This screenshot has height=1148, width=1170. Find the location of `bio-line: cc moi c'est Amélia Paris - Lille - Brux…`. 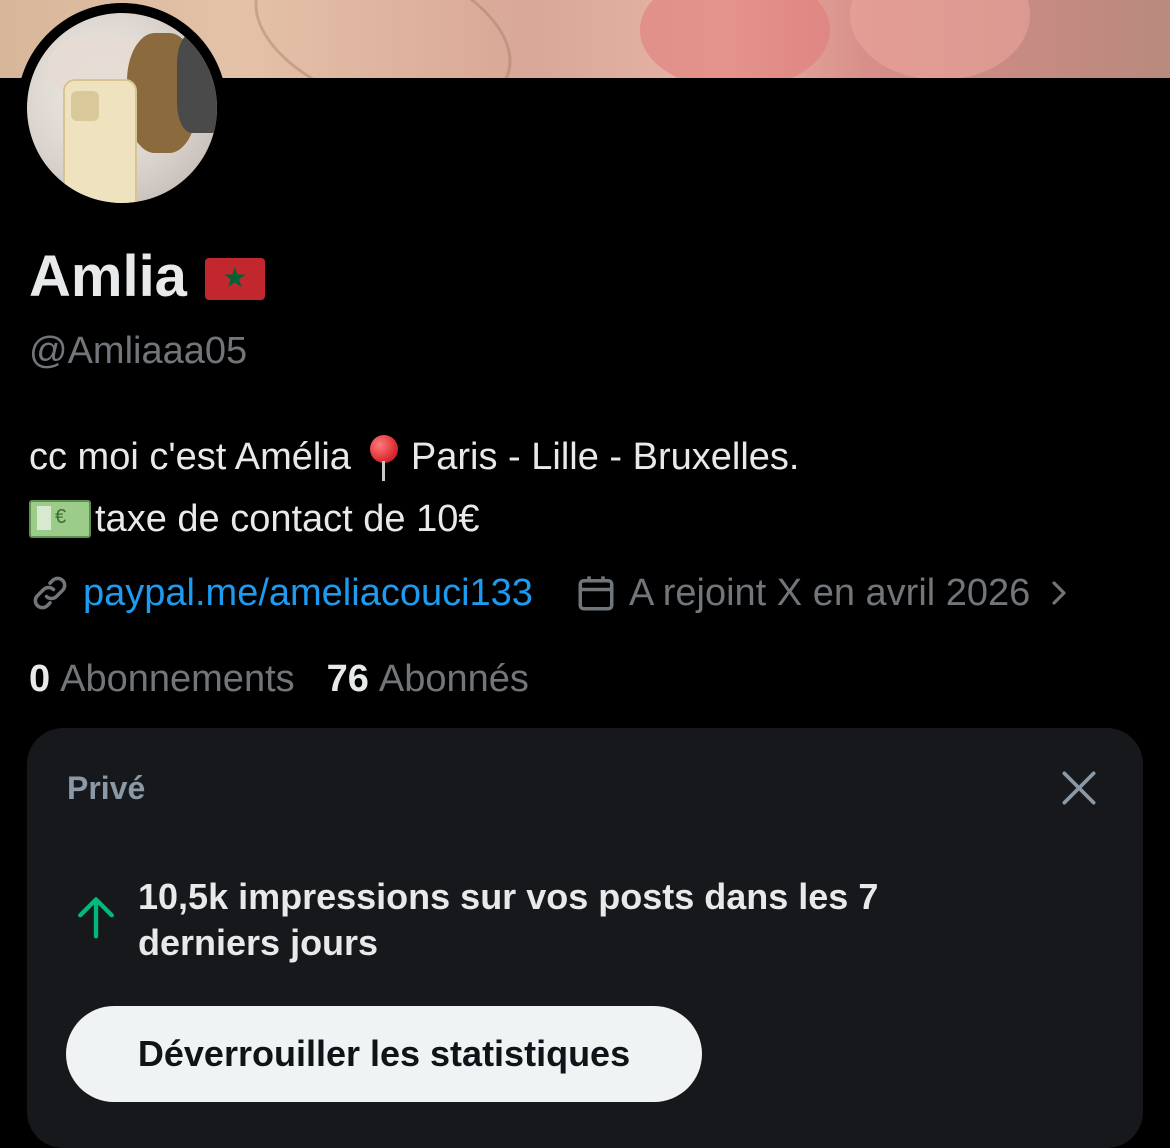

bio-line: cc moi c'est Amélia Paris - Lille - Brux… is located at coordinates (414, 457).